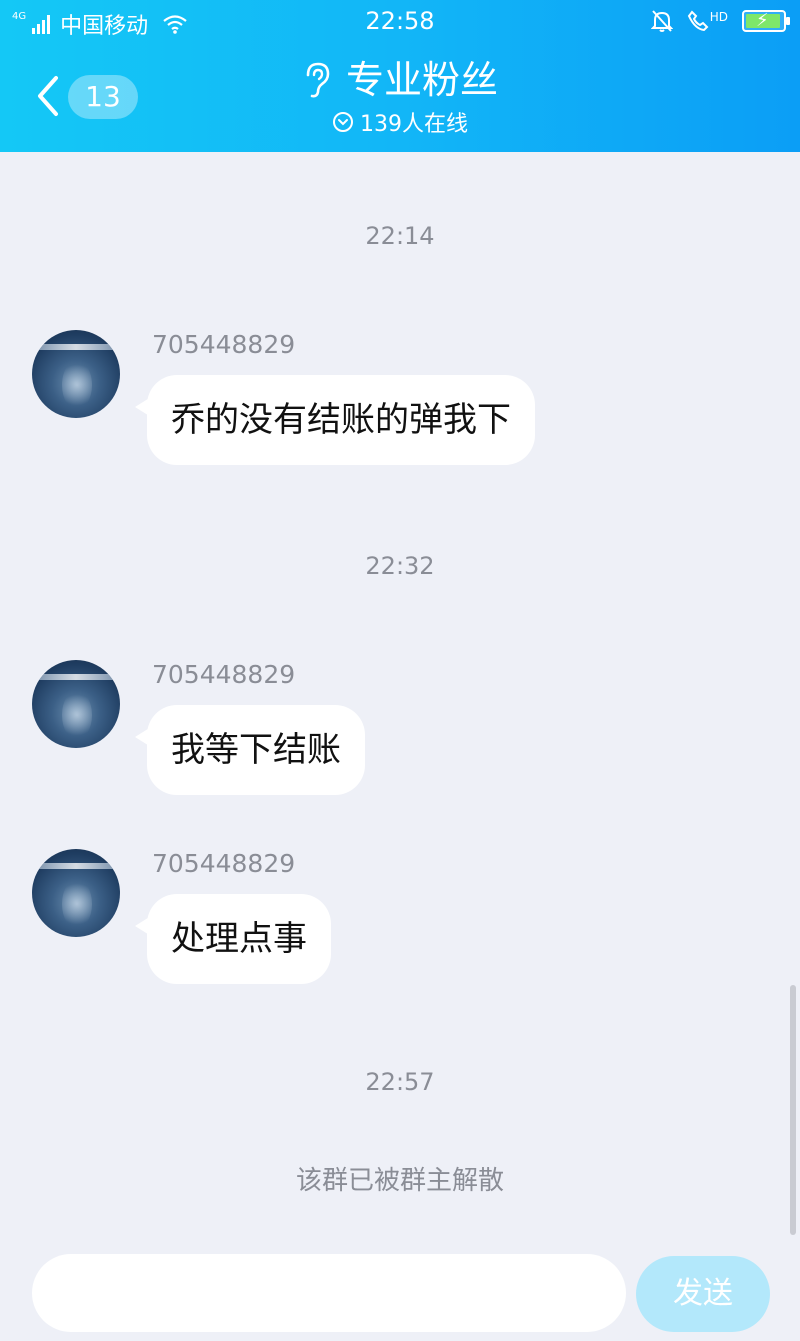  Describe the element at coordinates (661, 21) in the screenshot. I see `bell-mute-icon` at that location.